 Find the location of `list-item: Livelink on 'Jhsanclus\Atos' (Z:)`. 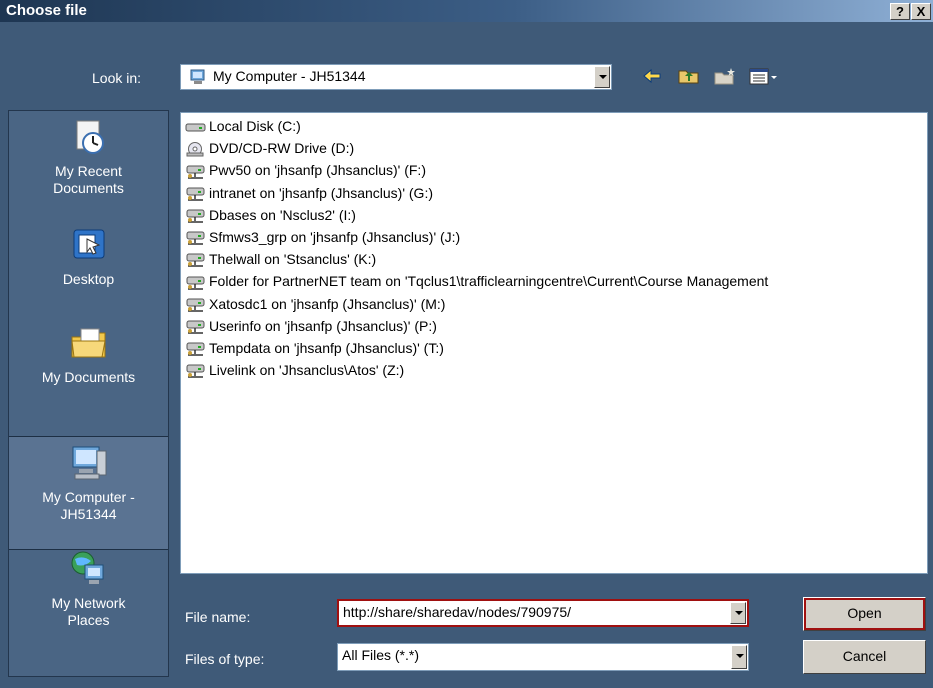

list-item: Livelink on 'Jhsanclus\Atos' (Z:) is located at coordinates (294, 370).